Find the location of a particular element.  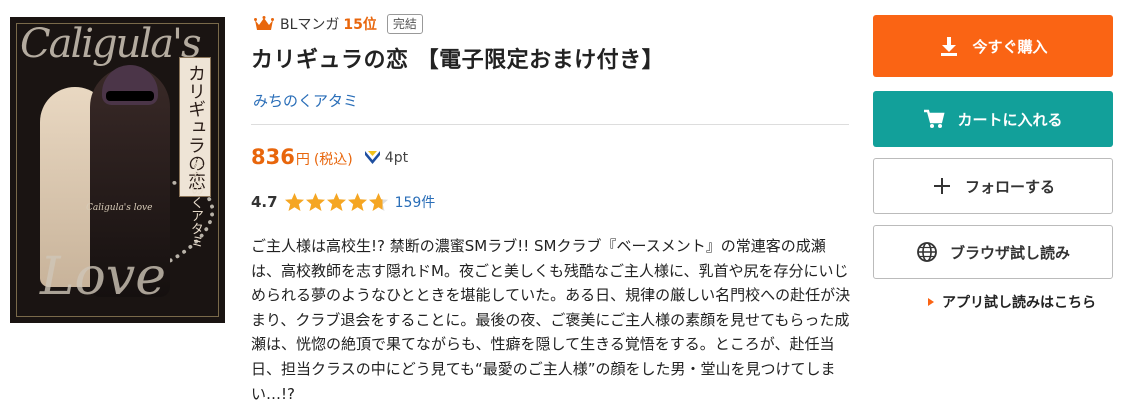

price-amount: 836 is located at coordinates (273, 157).